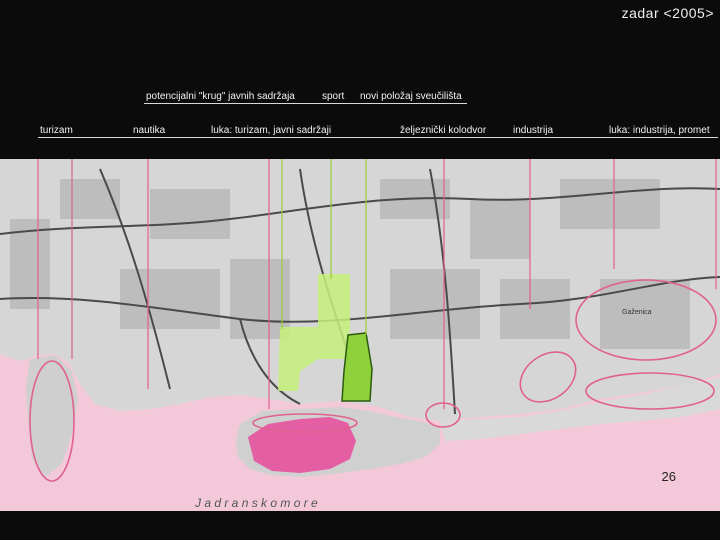 The width and height of the screenshot is (720, 540). I want to click on label-port-industry: luka: industrija, promet, so click(659, 130).